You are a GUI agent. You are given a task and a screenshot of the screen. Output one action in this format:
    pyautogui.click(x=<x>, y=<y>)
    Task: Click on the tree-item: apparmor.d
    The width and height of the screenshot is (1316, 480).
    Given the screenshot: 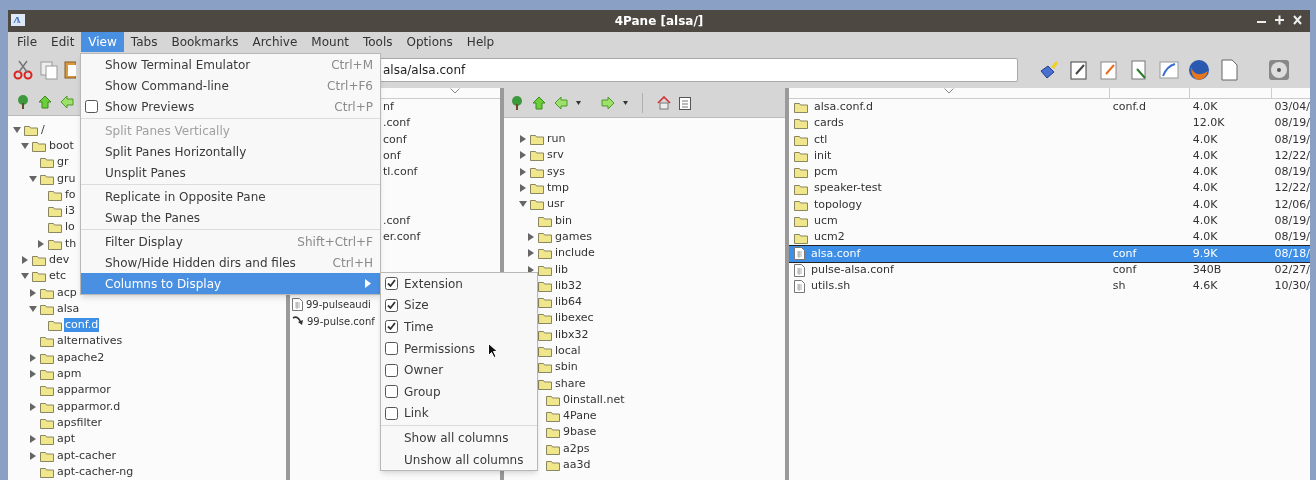 What is the action you would take?
    pyautogui.click(x=89, y=406)
    